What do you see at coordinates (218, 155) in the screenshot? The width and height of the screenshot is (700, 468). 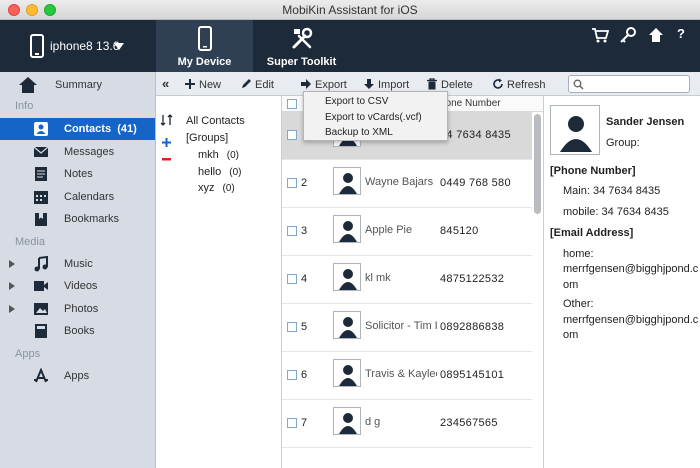 I see `group-item: mkh (0)` at bounding box center [218, 155].